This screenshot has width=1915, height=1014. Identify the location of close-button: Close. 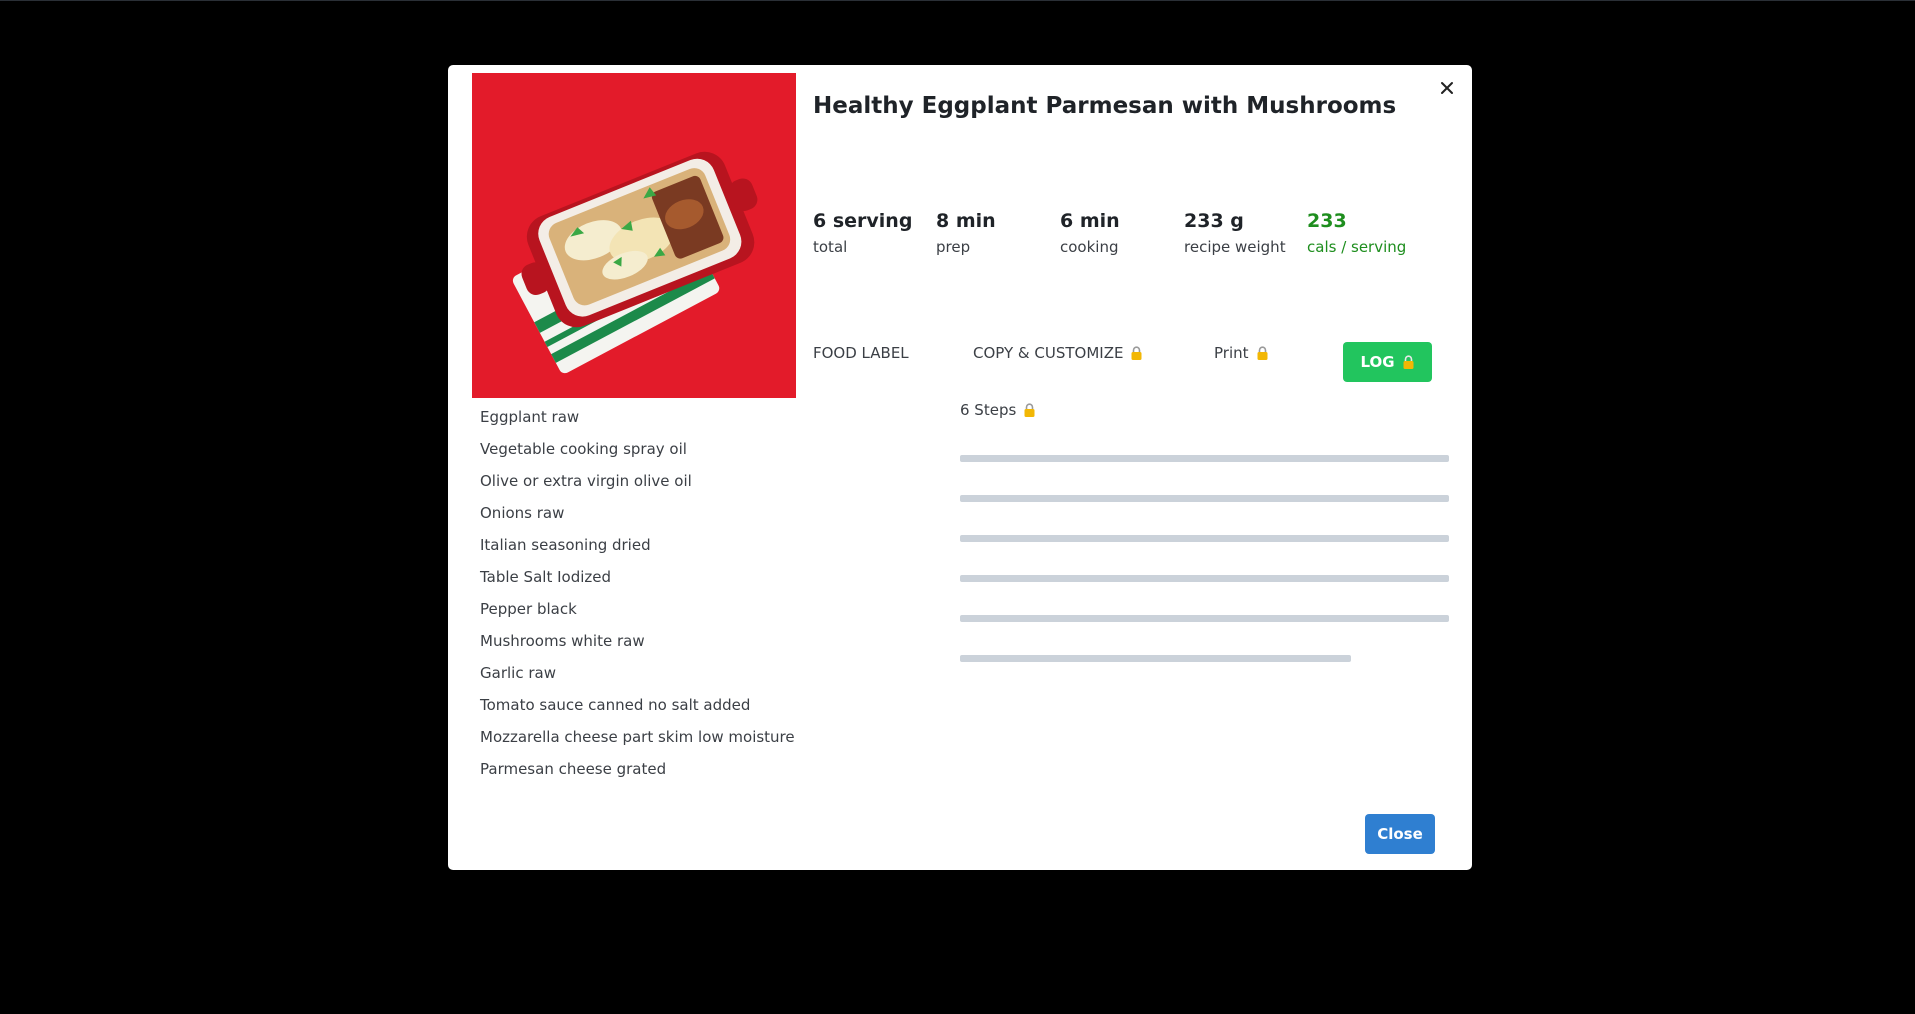
(1400, 834).